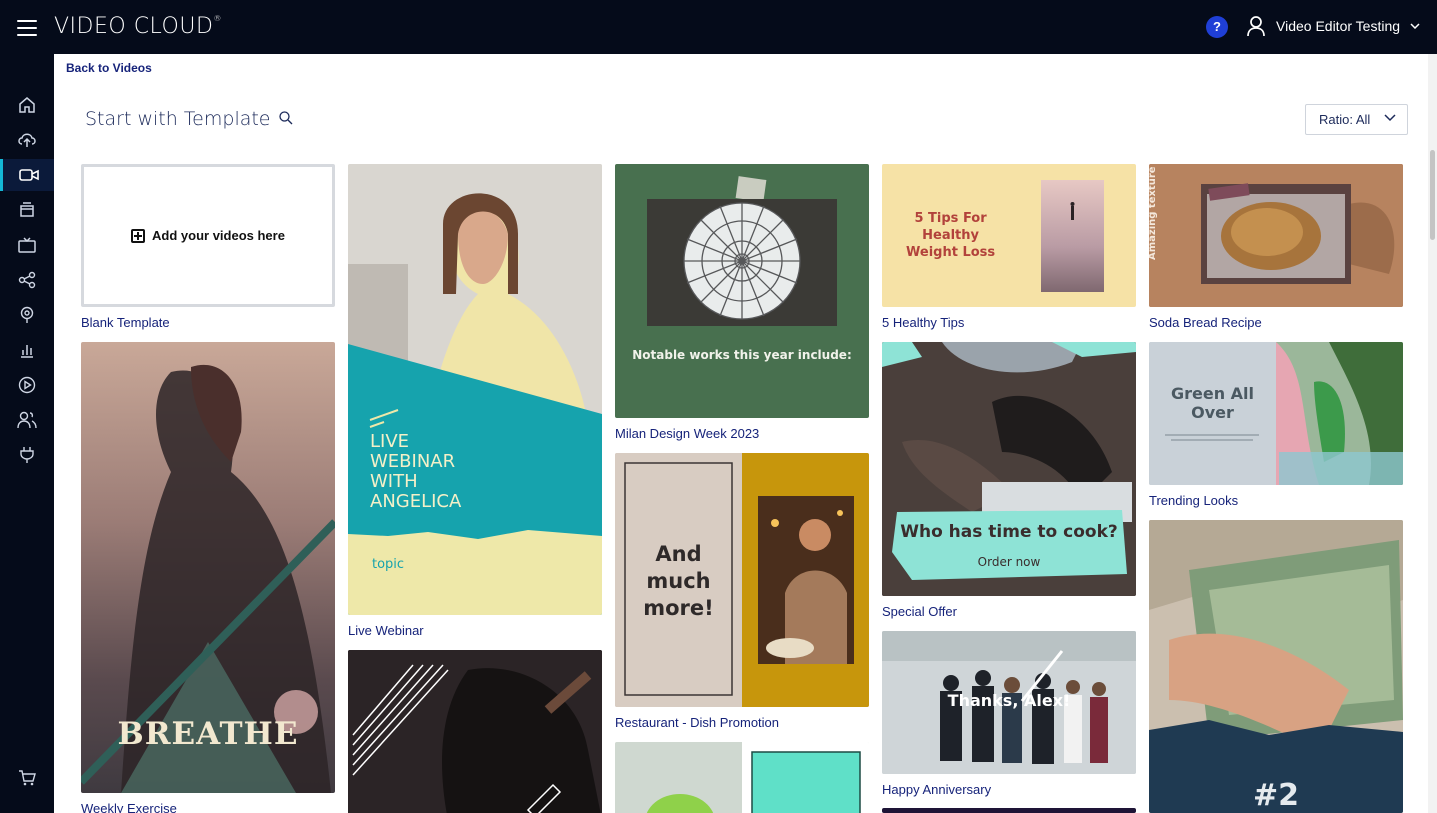 The image size is (1437, 813). Describe the element at coordinates (1153, 213) in the screenshot. I see `soda-bread-text: Amazing texture` at that location.